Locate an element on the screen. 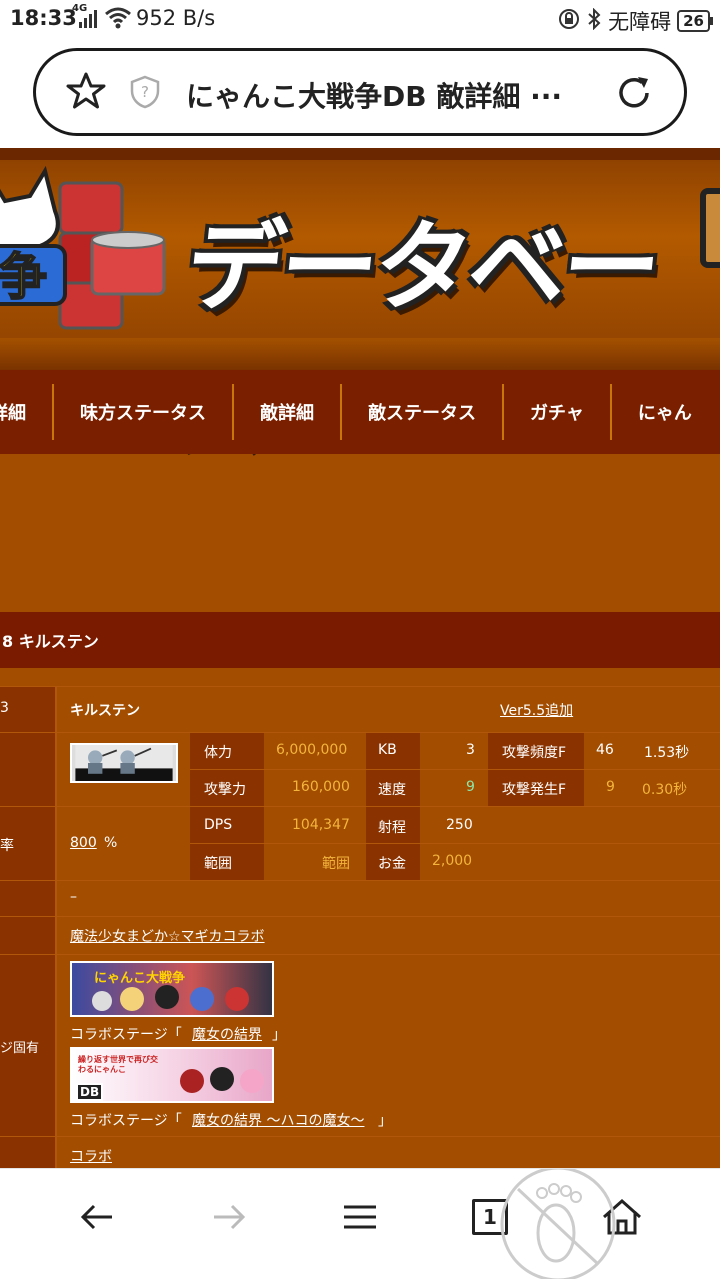 This screenshot has height=1280, width=720. security-shield-icon: ? is located at coordinates (145, 92).